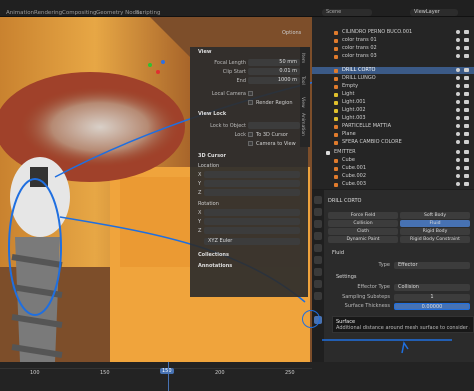 The image size is (474, 391). What do you see at coordinates (209, 255) in the screenshot?
I see `collections-header: Collections` at bounding box center [209, 255].